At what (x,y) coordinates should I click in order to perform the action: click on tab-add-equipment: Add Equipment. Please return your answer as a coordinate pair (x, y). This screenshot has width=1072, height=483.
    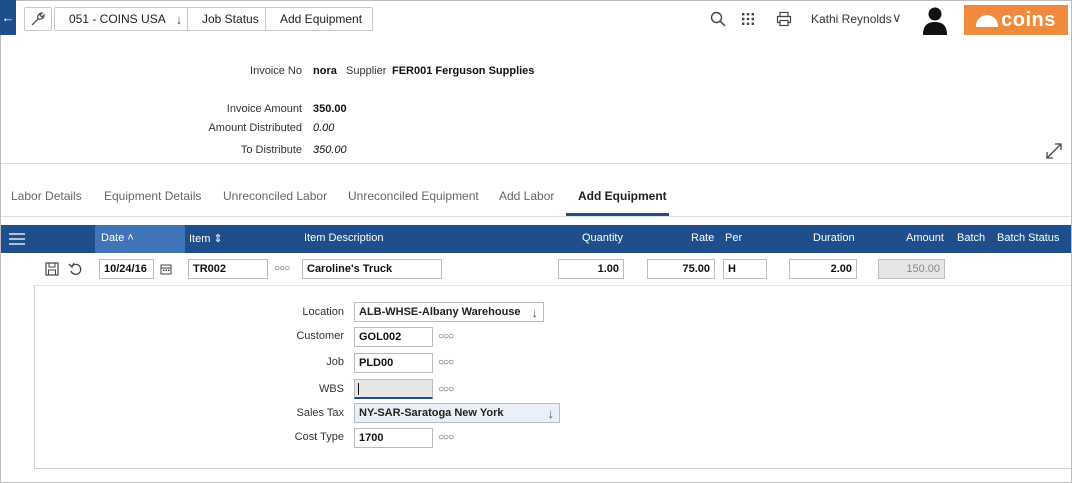
    Looking at the image, I should click on (622, 196).